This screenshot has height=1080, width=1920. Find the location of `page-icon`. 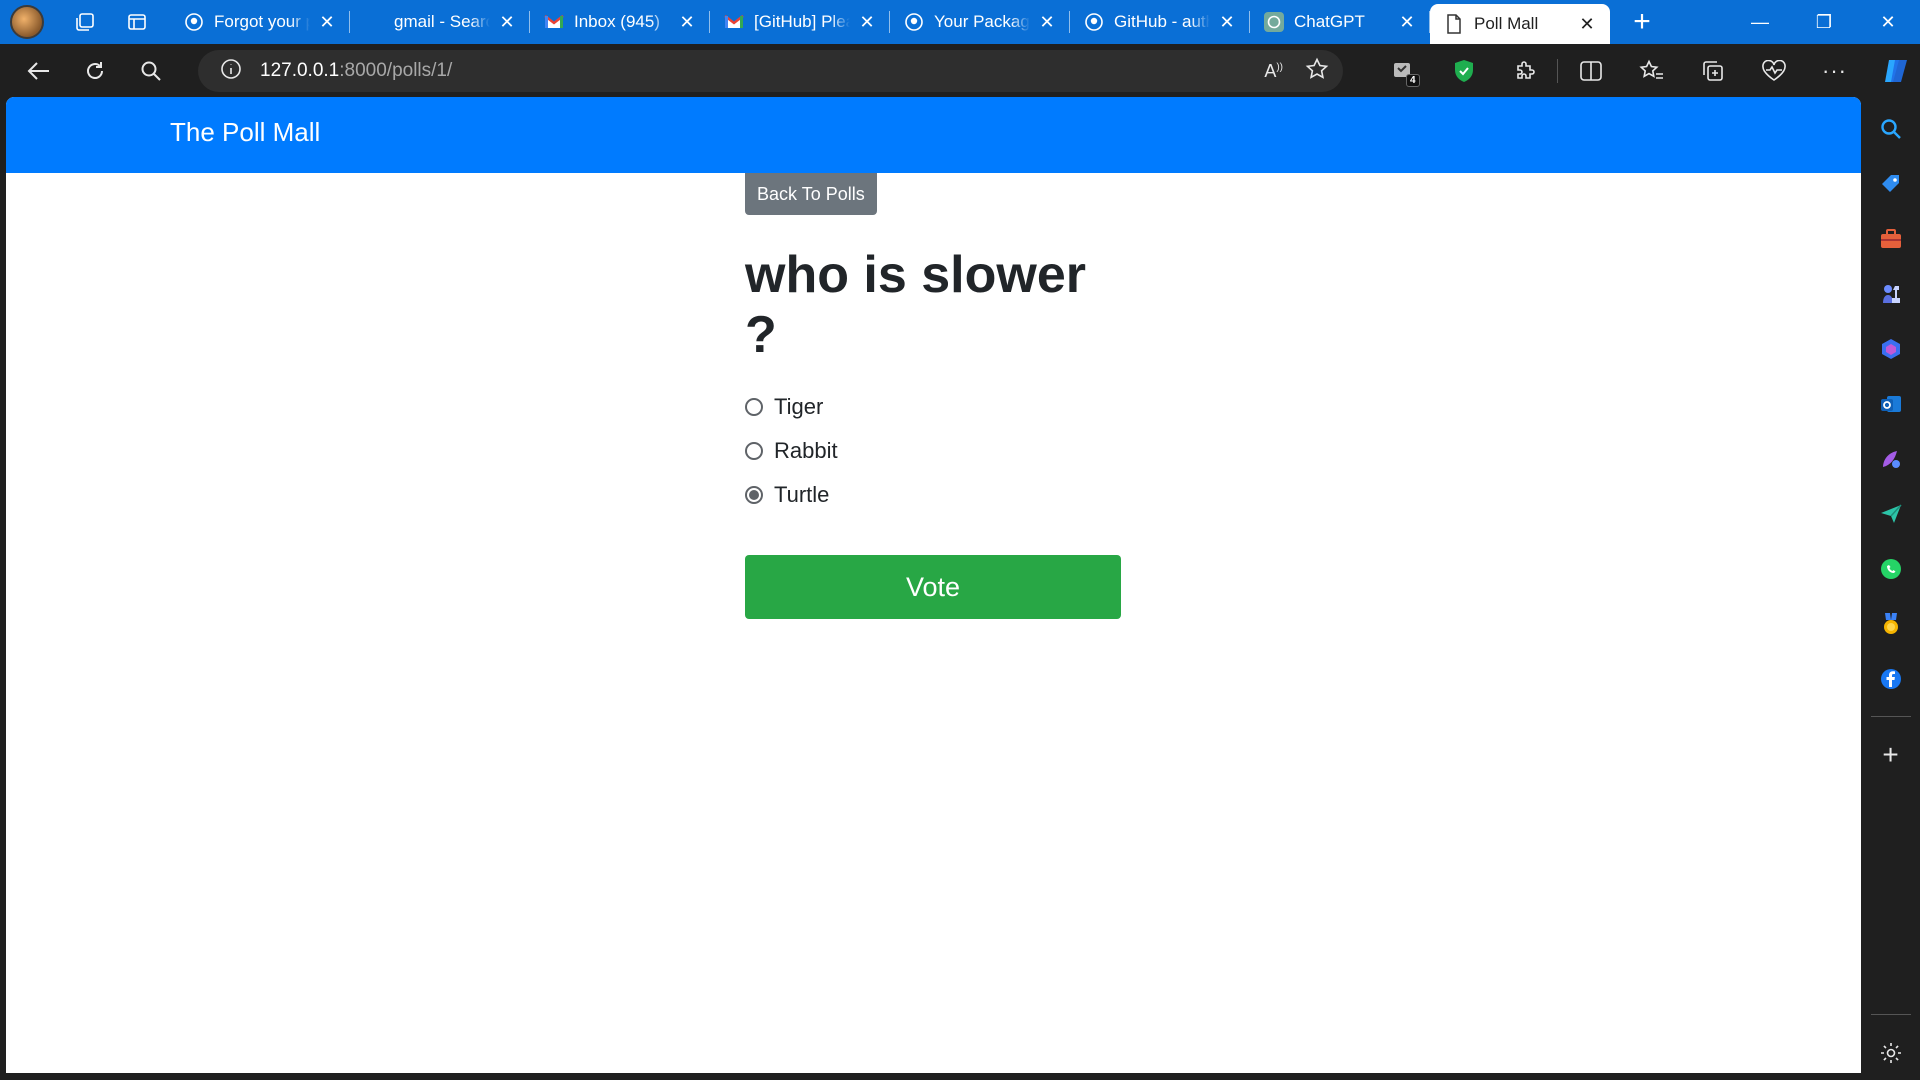

page-icon is located at coordinates (1454, 24).